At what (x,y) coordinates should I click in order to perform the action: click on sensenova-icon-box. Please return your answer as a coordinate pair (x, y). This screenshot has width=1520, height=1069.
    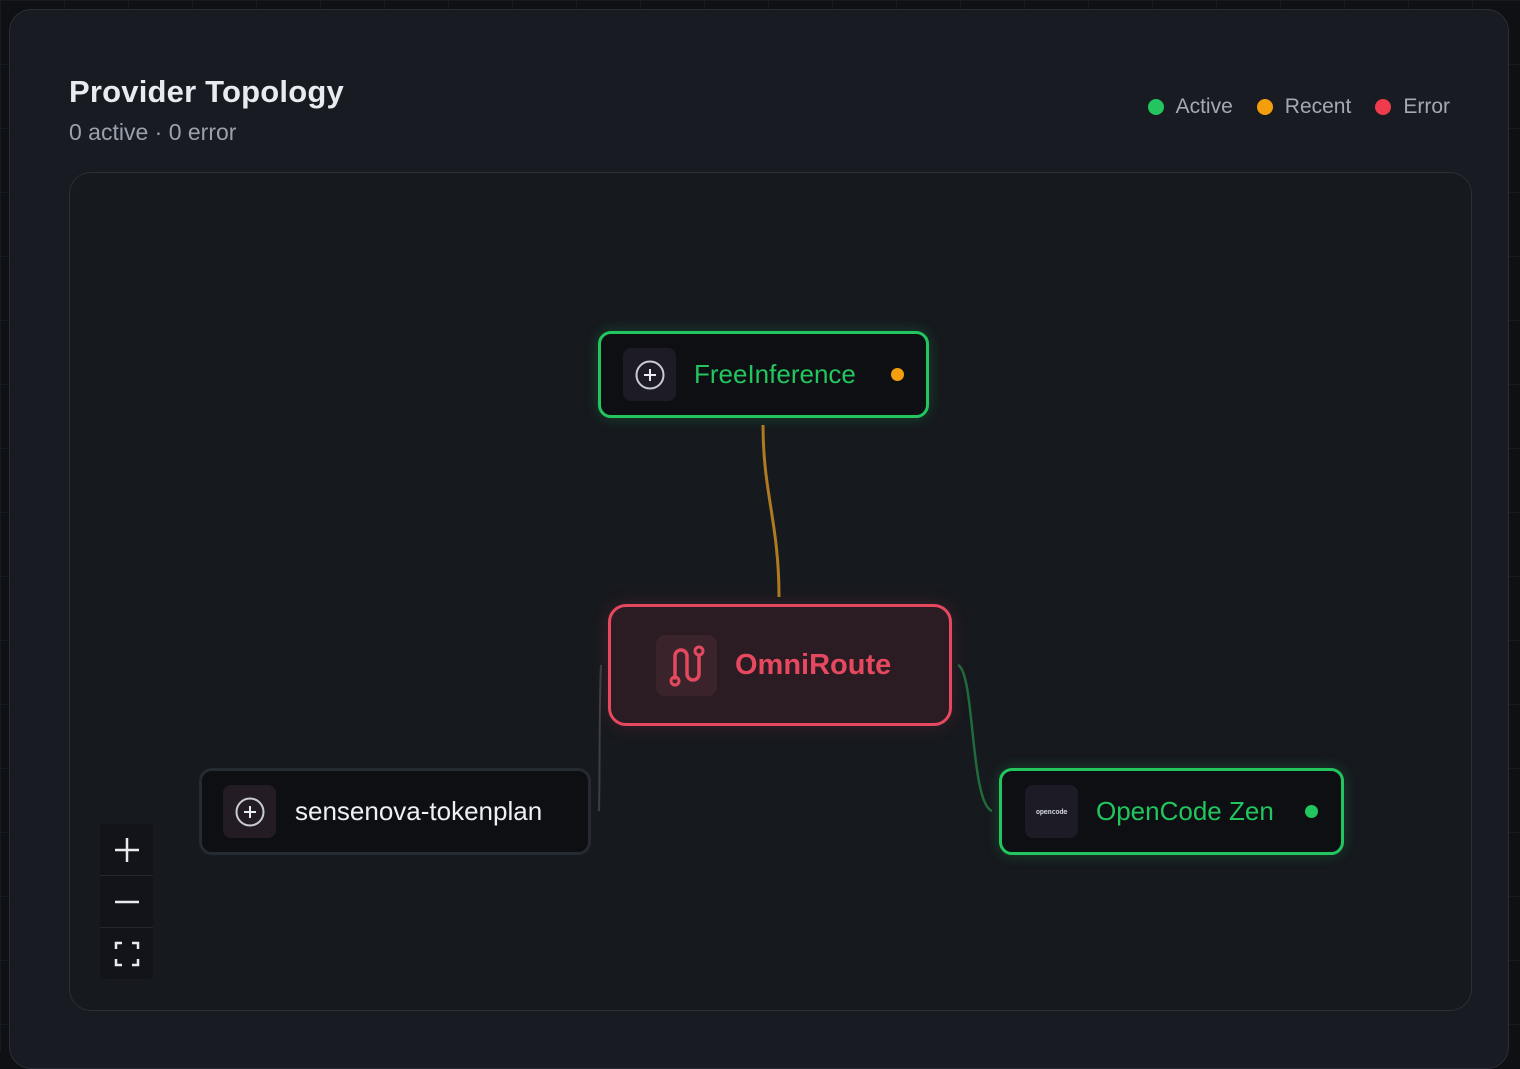
    Looking at the image, I should click on (249, 811).